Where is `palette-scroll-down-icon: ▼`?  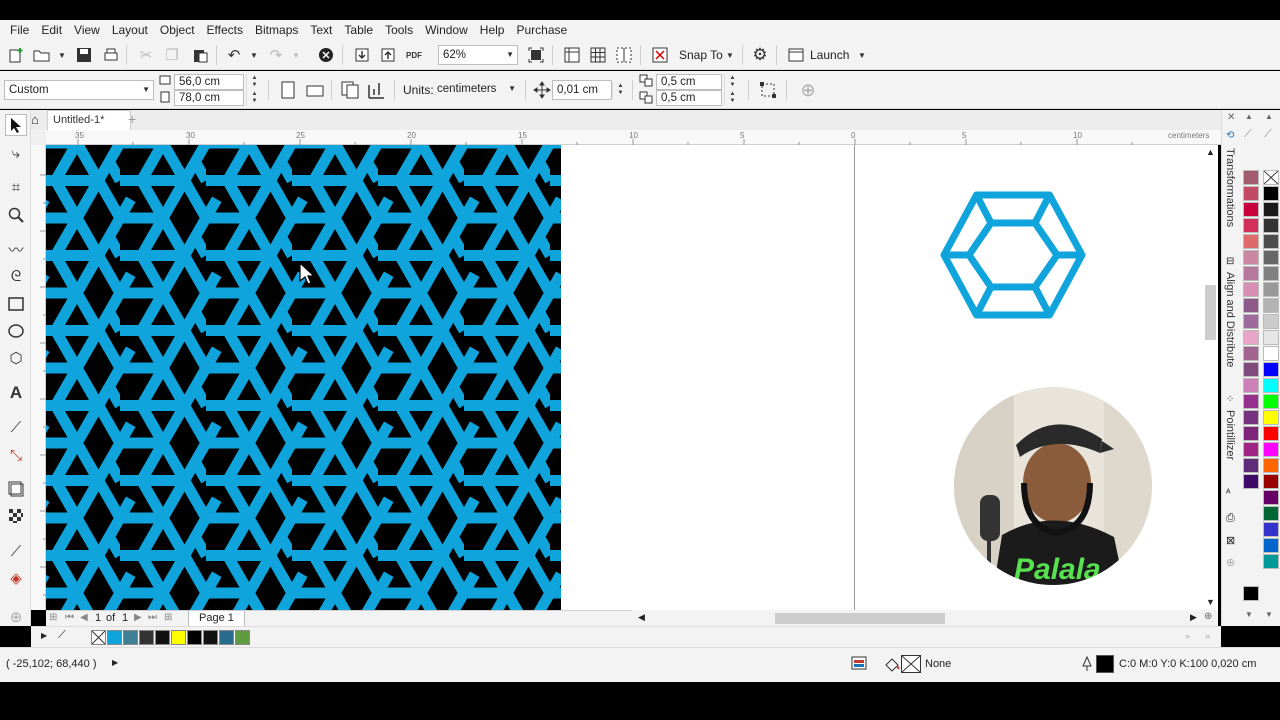
palette-scroll-down-icon: ▼ is located at coordinates (1249, 614).